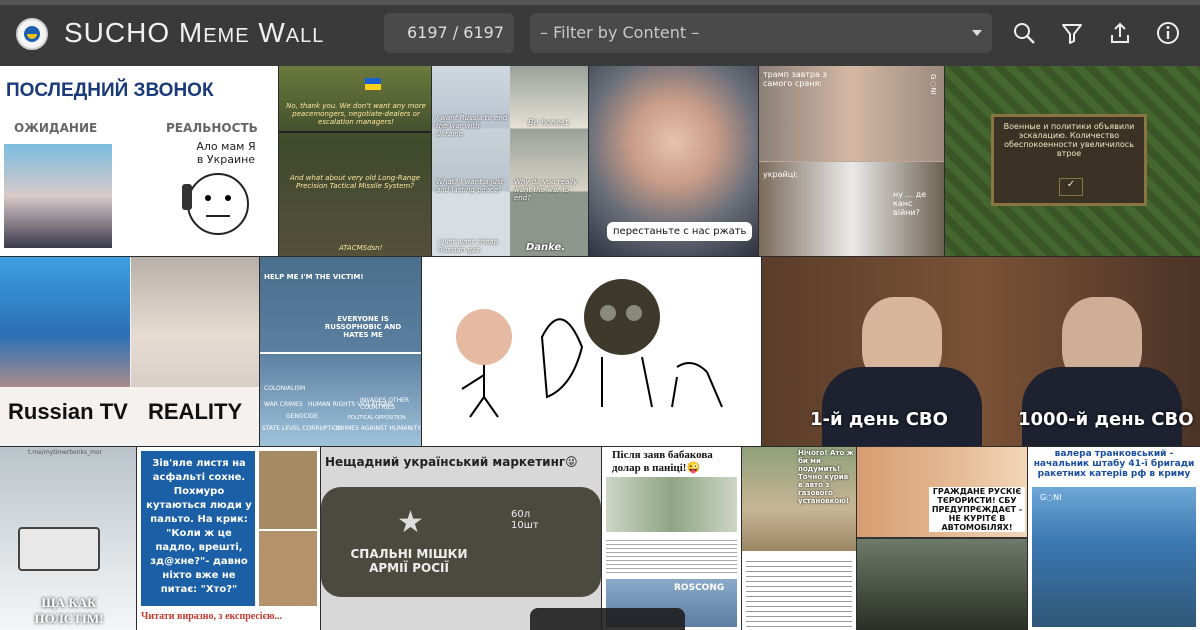  I want to click on search-icon, so click(1024, 33).